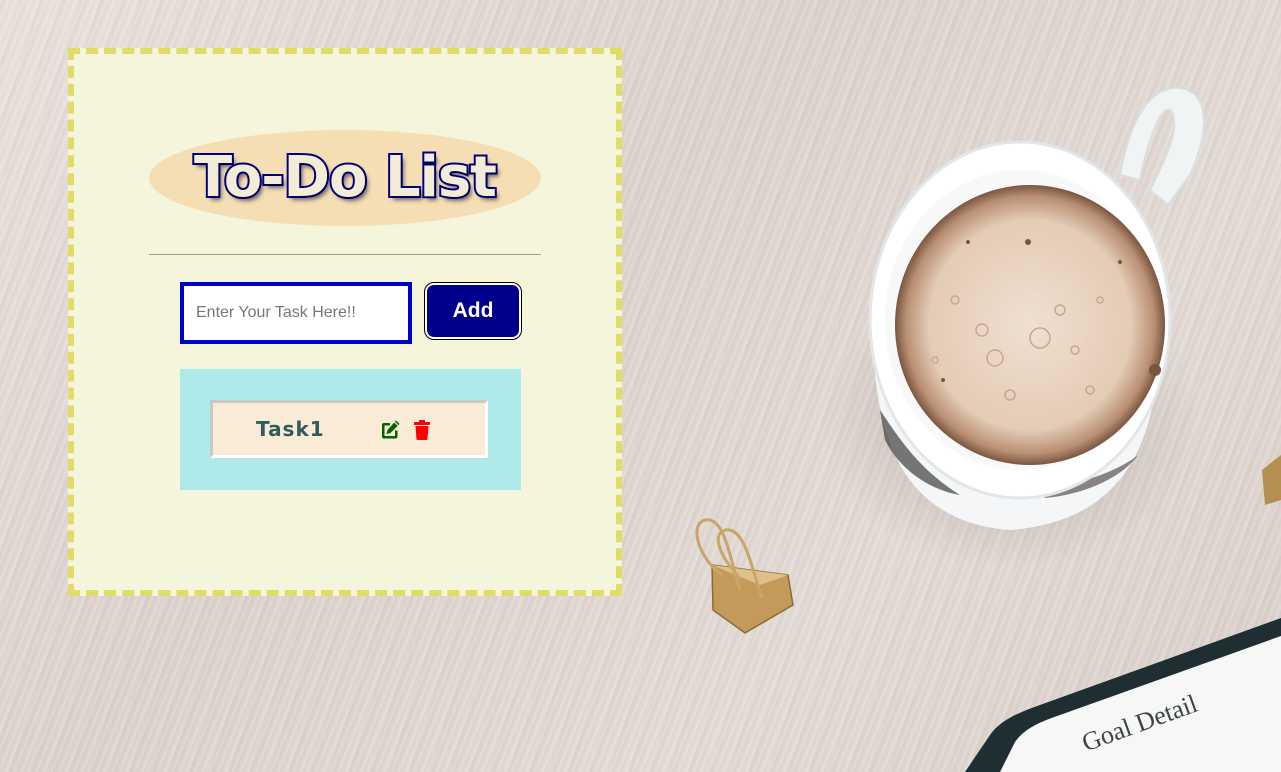 This screenshot has height=772, width=1281. I want to click on edit-icon, so click(390, 430).